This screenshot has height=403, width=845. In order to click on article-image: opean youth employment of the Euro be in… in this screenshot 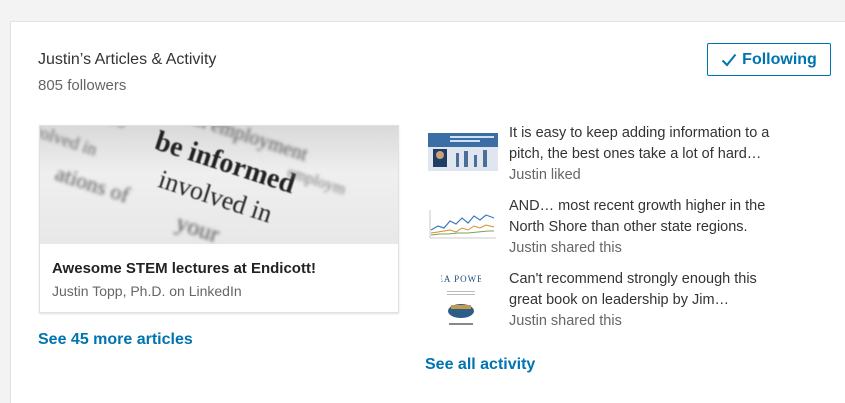, I will do `click(219, 185)`.